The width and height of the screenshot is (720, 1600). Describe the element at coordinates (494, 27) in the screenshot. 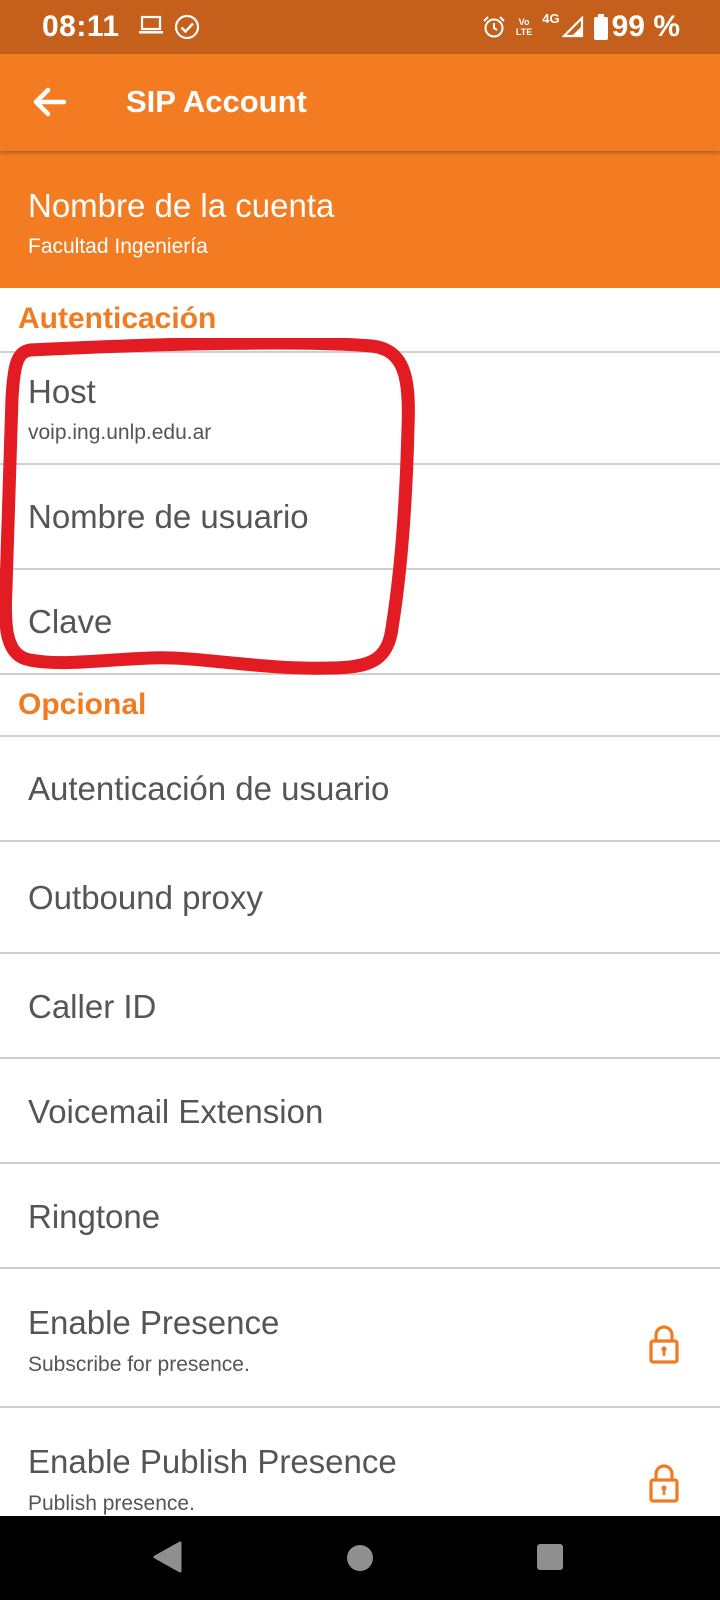

I see `alarm-icon` at that location.